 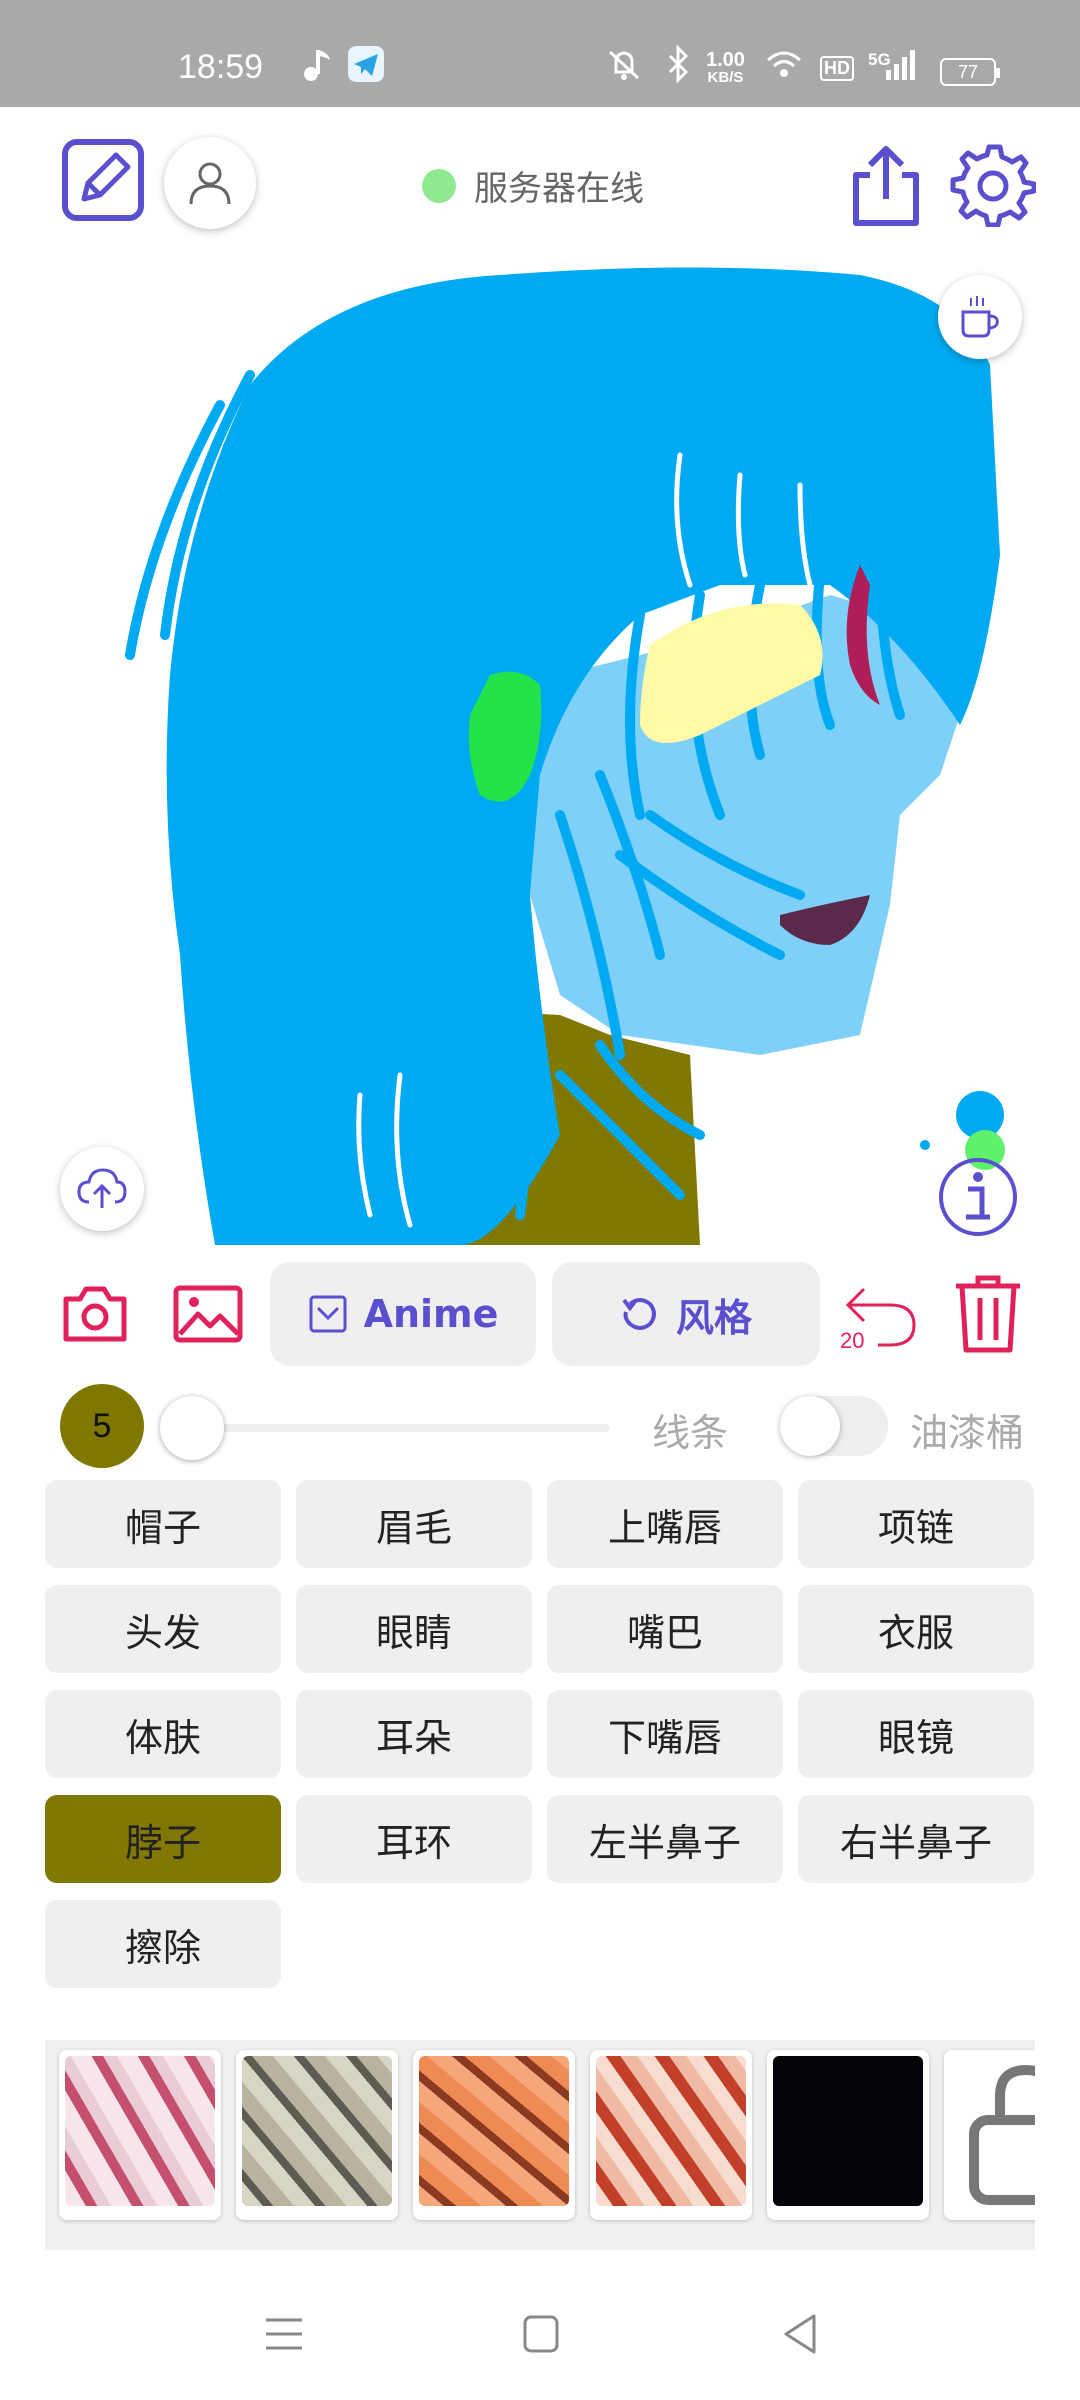 What do you see at coordinates (413, 1737) in the screenshot?
I see `part-label: 耳朵` at bounding box center [413, 1737].